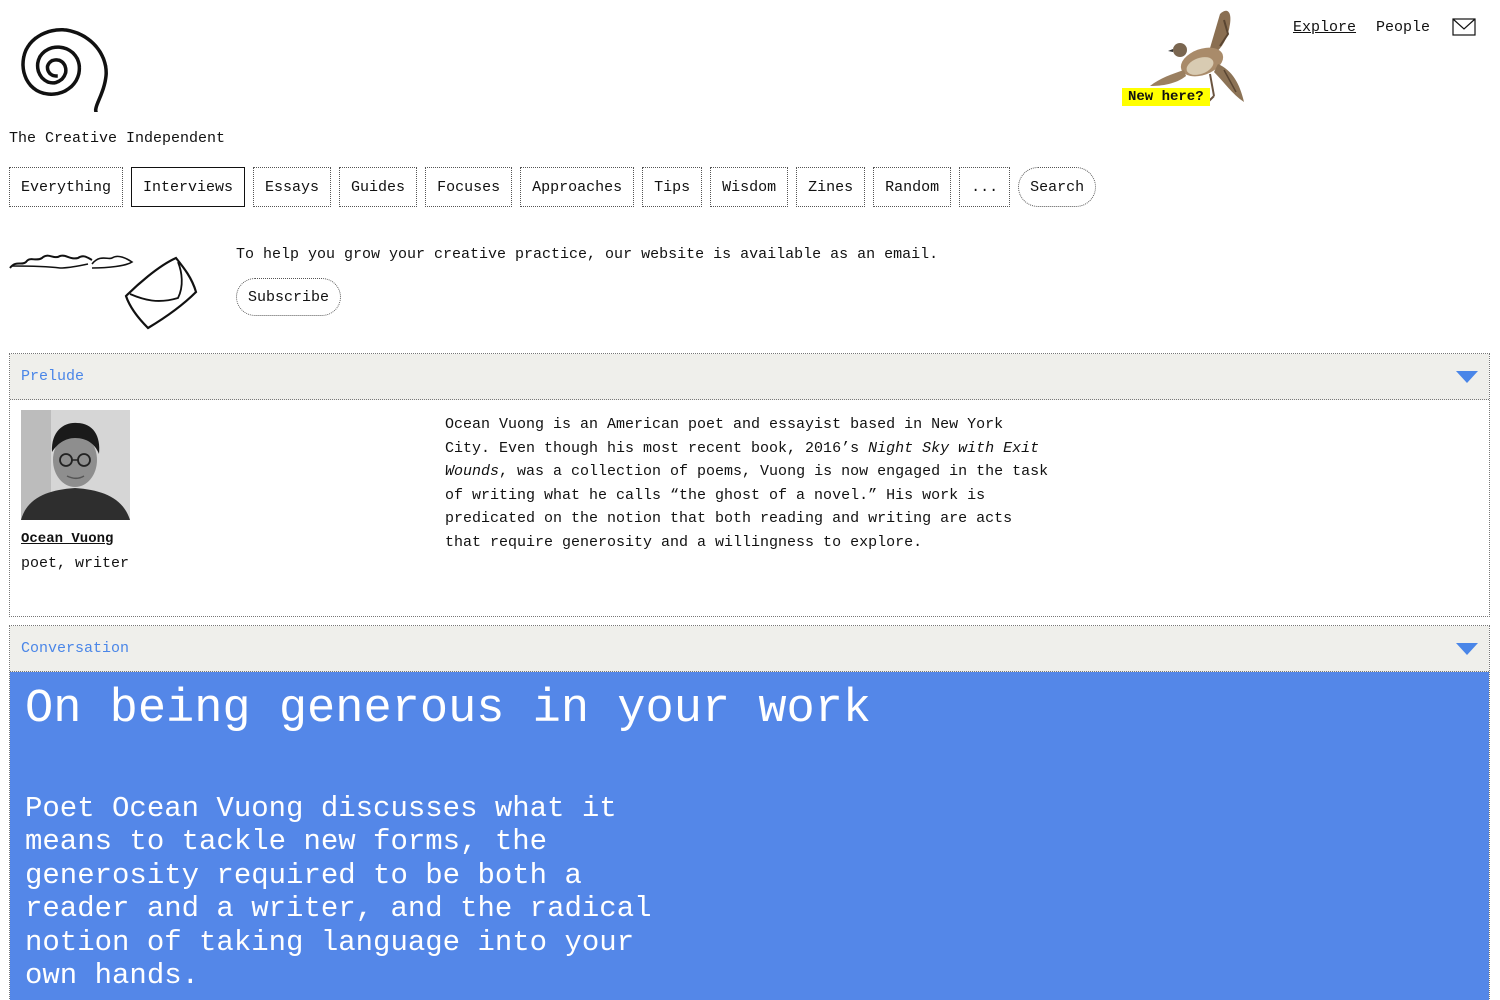 This screenshot has width=1500, height=1000. Describe the element at coordinates (67, 539) in the screenshot. I see `author-name-link: Ocean Vuong` at that location.